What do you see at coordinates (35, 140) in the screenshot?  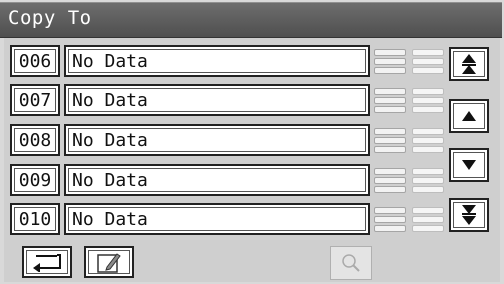 I see `slot-number-button: 008` at bounding box center [35, 140].